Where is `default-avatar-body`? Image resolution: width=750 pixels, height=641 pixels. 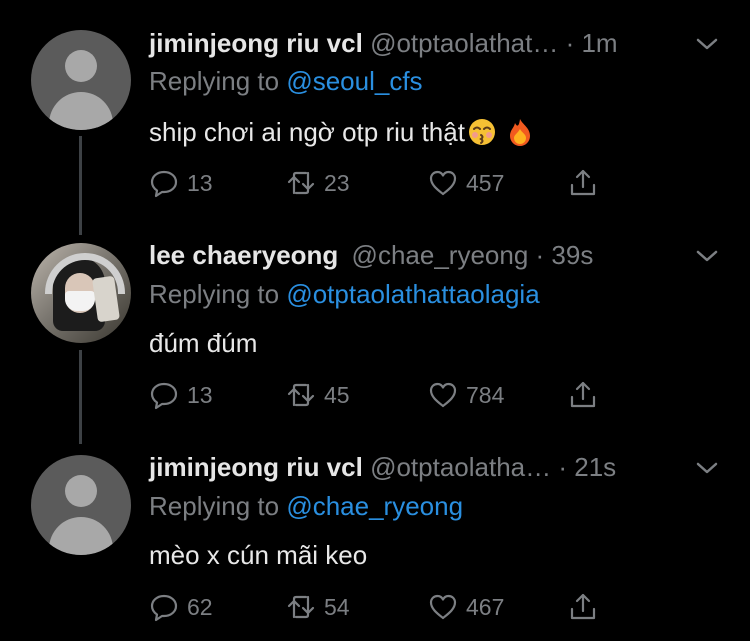 default-avatar-body is located at coordinates (81, 536).